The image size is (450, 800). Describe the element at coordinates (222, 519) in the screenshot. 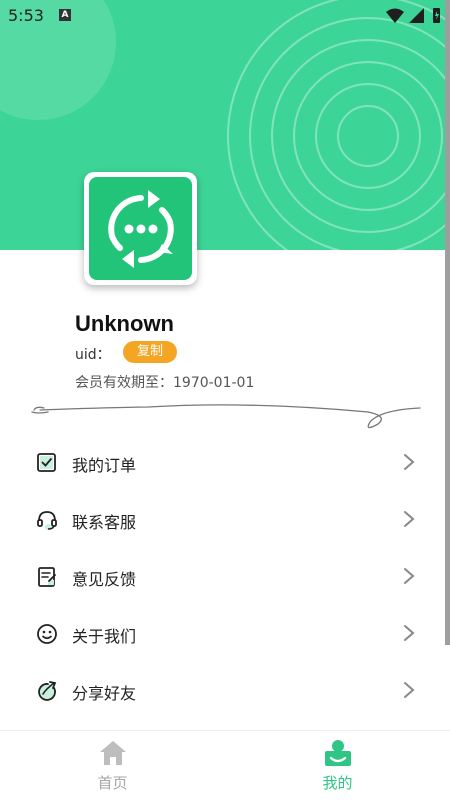

I see `menu-item-support: 联系客服` at that location.